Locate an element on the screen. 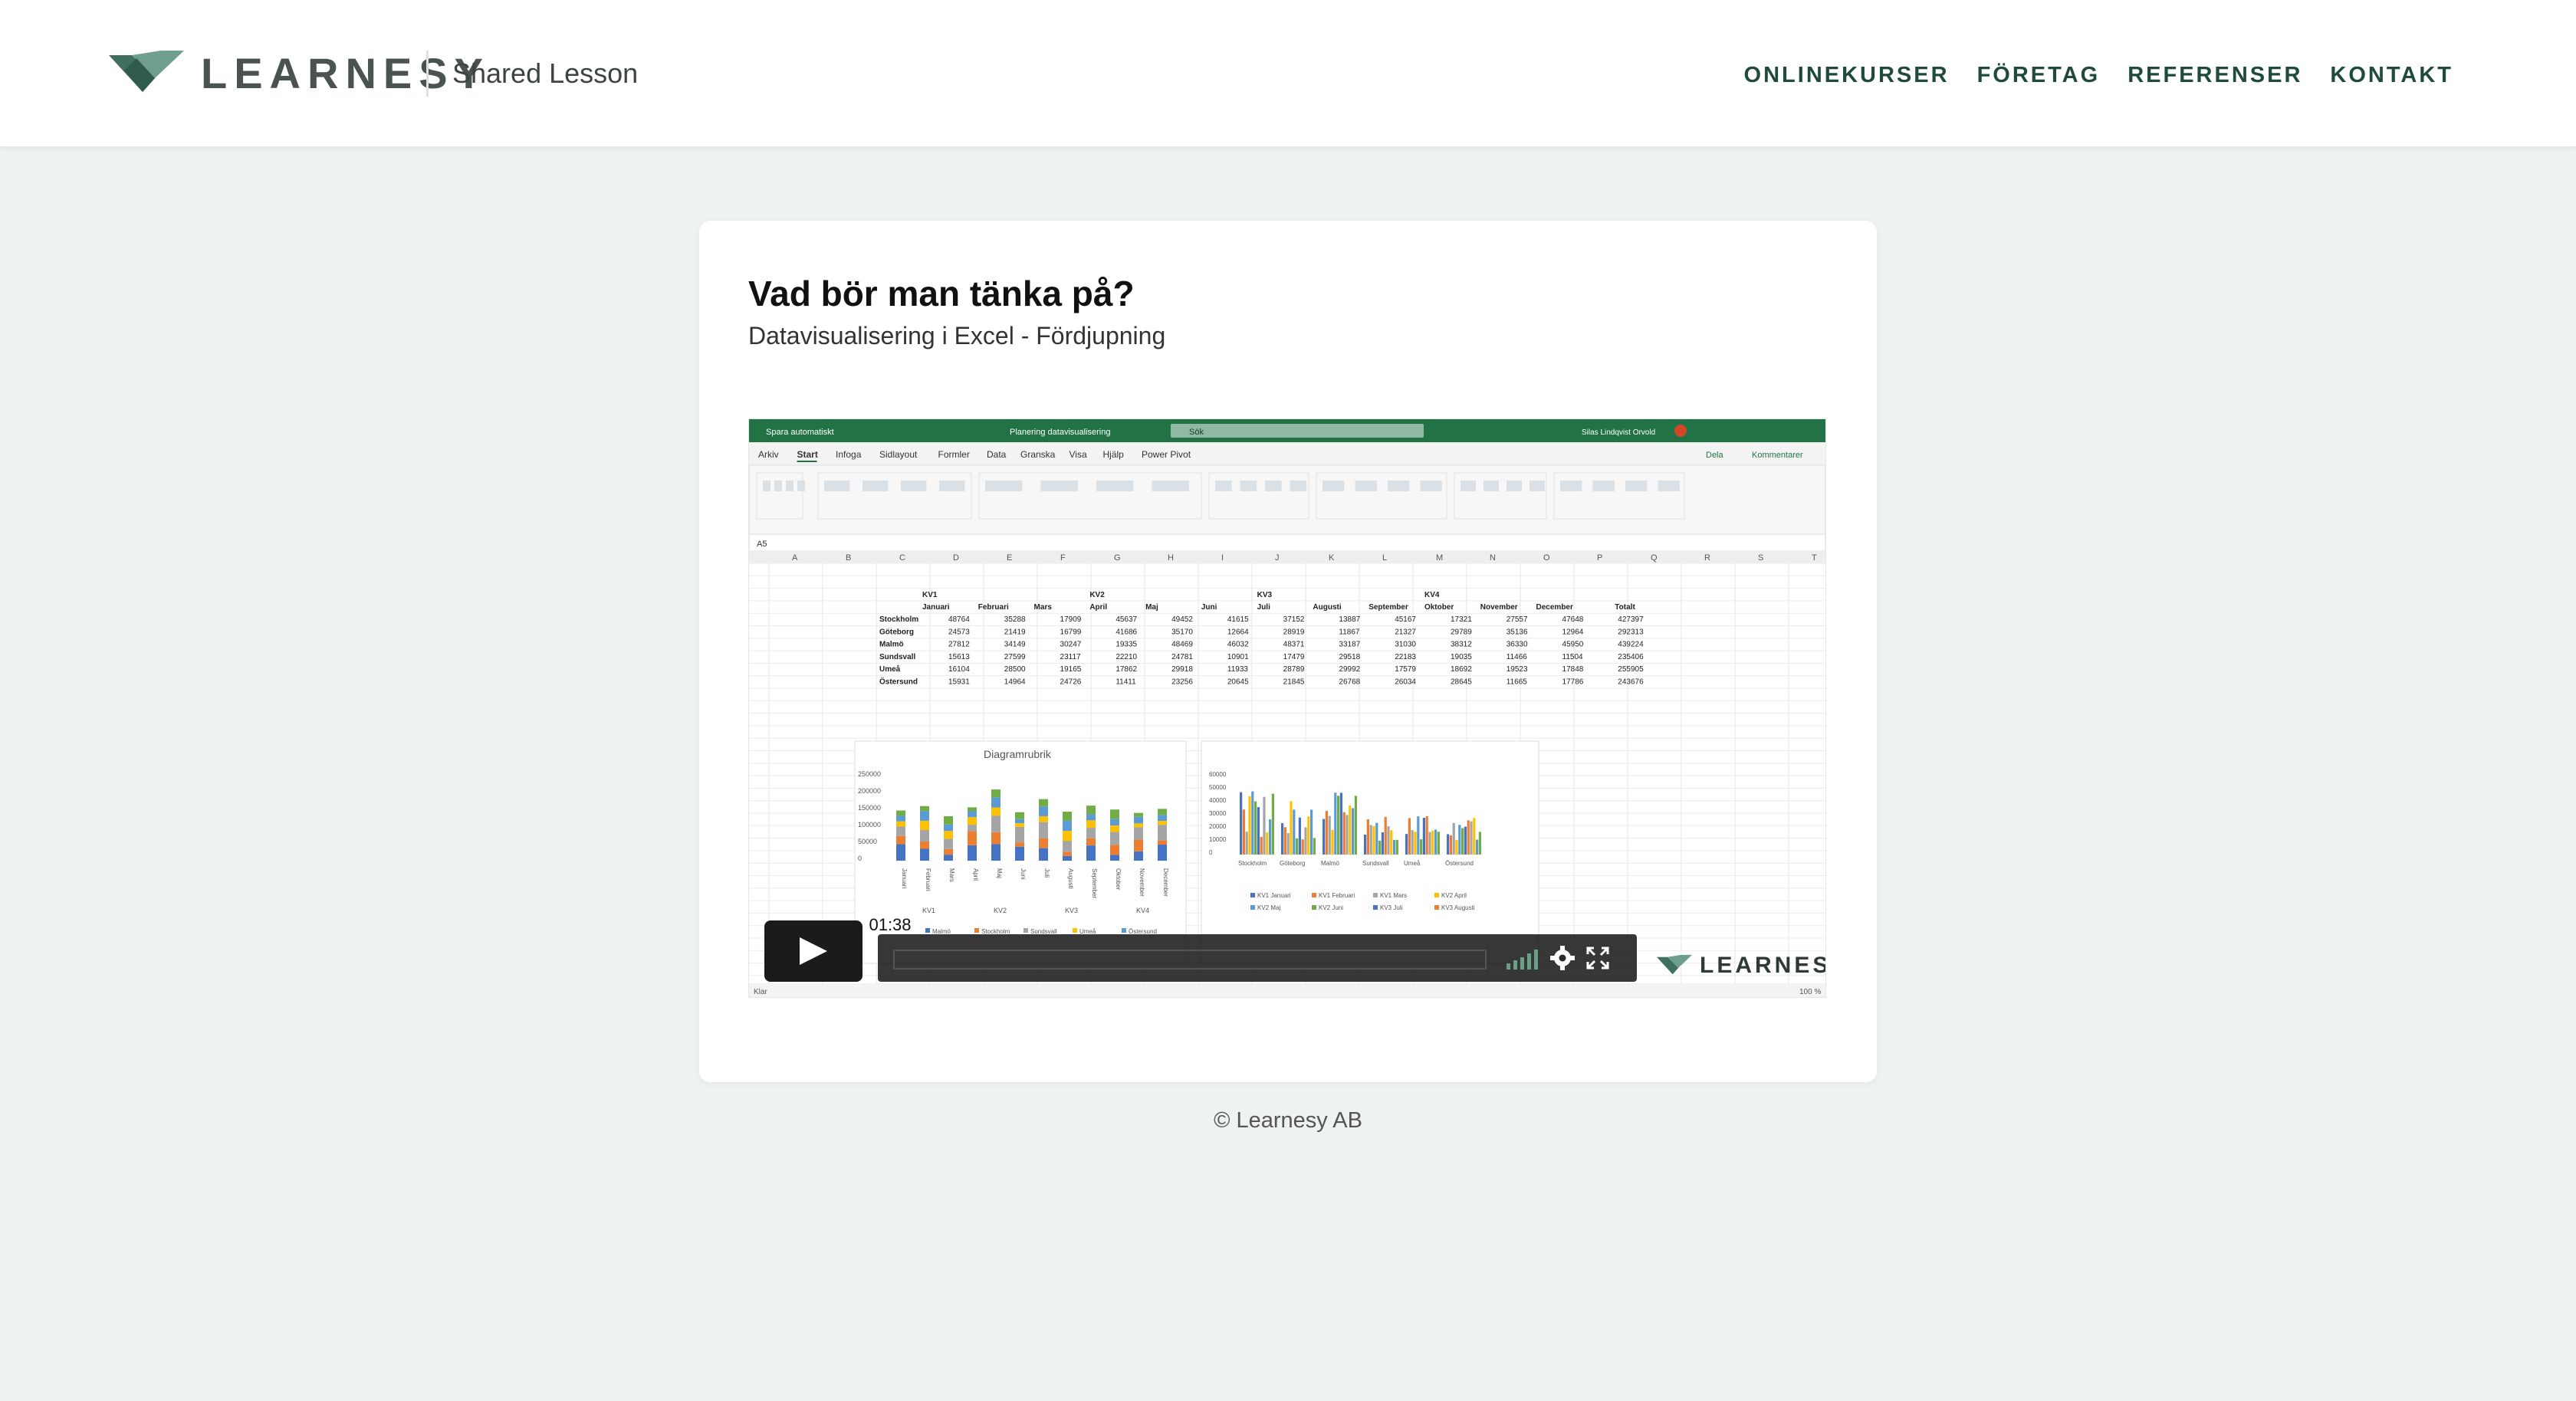  main-nav: ONLINEKURSER FÖRETAG REFERENSER KONTAKT is located at coordinates (2099, 75).